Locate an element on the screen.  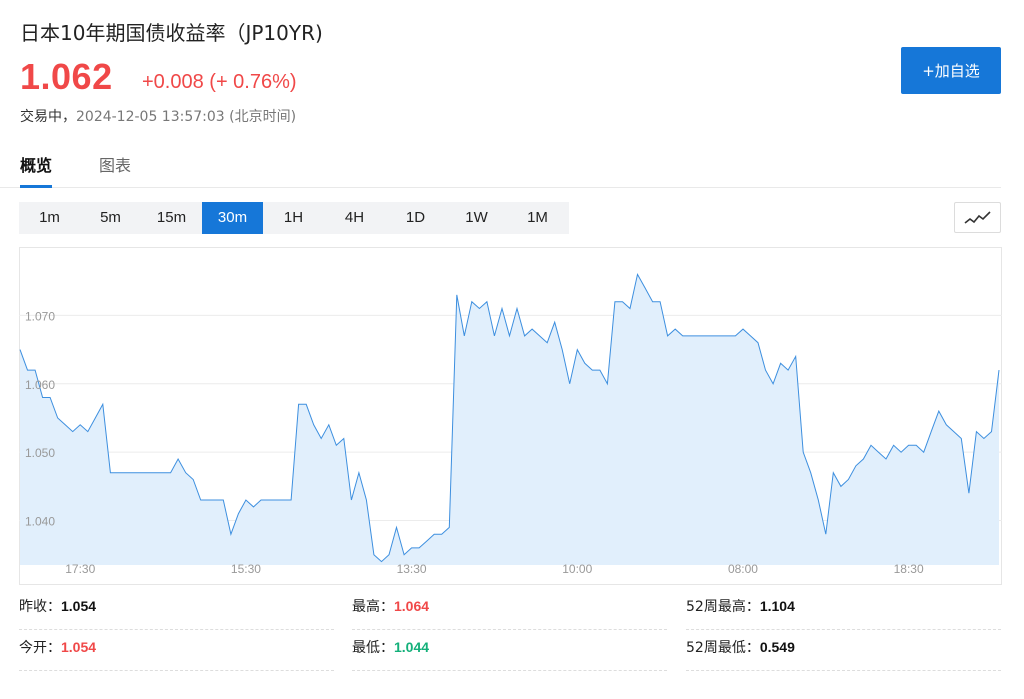
period-1mo: 1M is located at coordinates (537, 218).